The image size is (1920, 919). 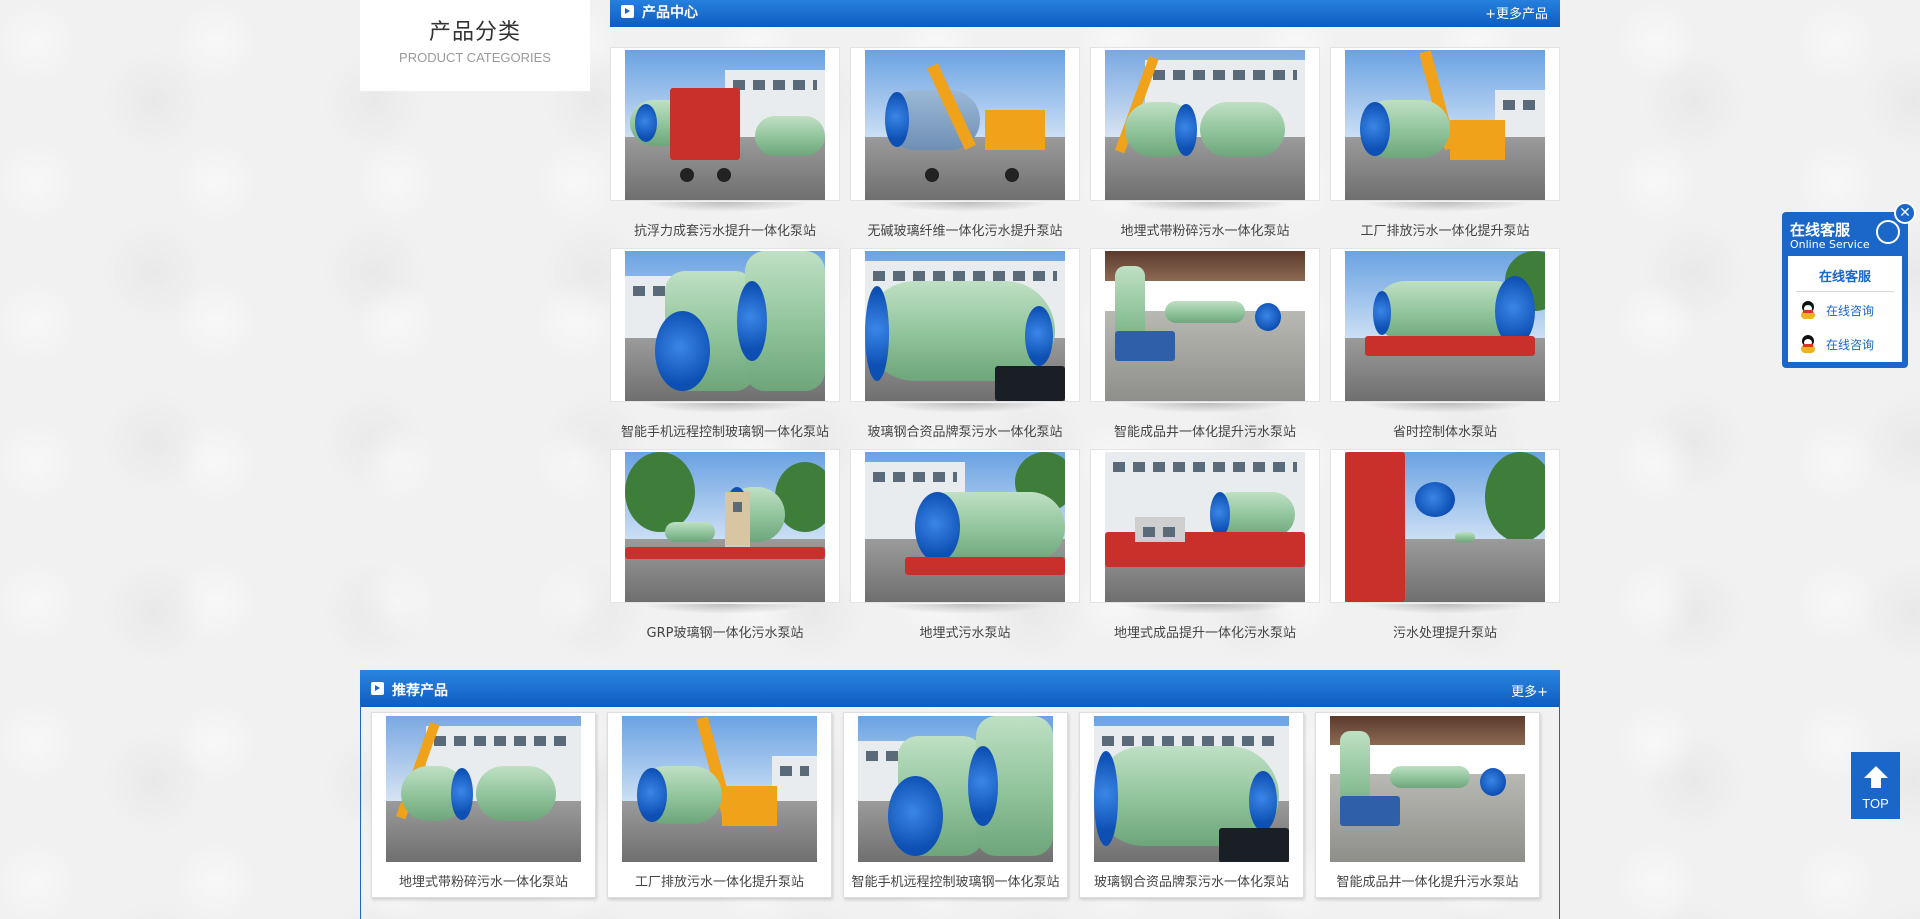 What do you see at coordinates (1205, 430) in the screenshot?
I see `product-caption: 智能成品井一体化提升污水泵站` at bounding box center [1205, 430].